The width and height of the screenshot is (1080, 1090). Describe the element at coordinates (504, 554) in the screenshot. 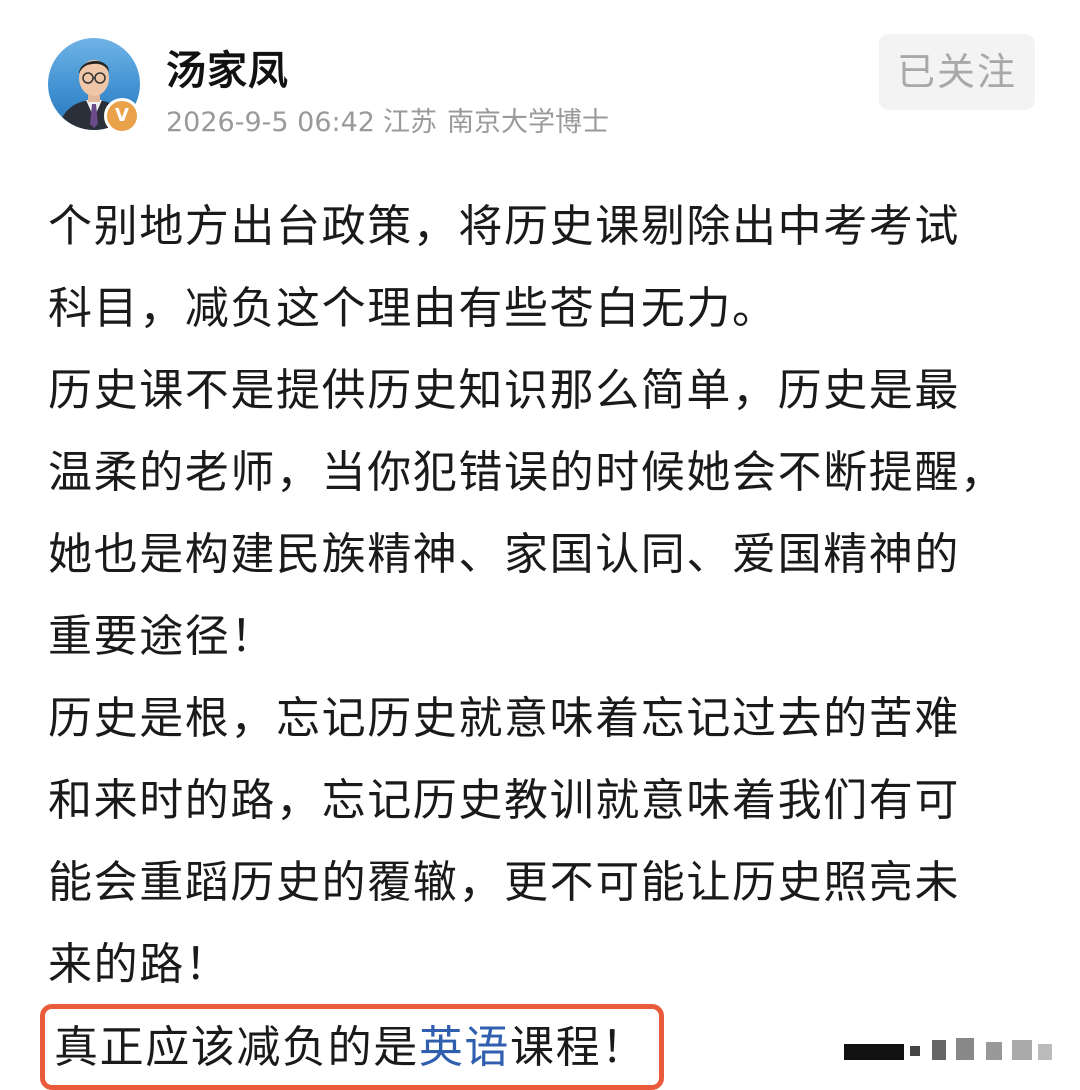

I see `post-text-line: 她也是构建民族精神、家国认同、爱国精神的` at that location.